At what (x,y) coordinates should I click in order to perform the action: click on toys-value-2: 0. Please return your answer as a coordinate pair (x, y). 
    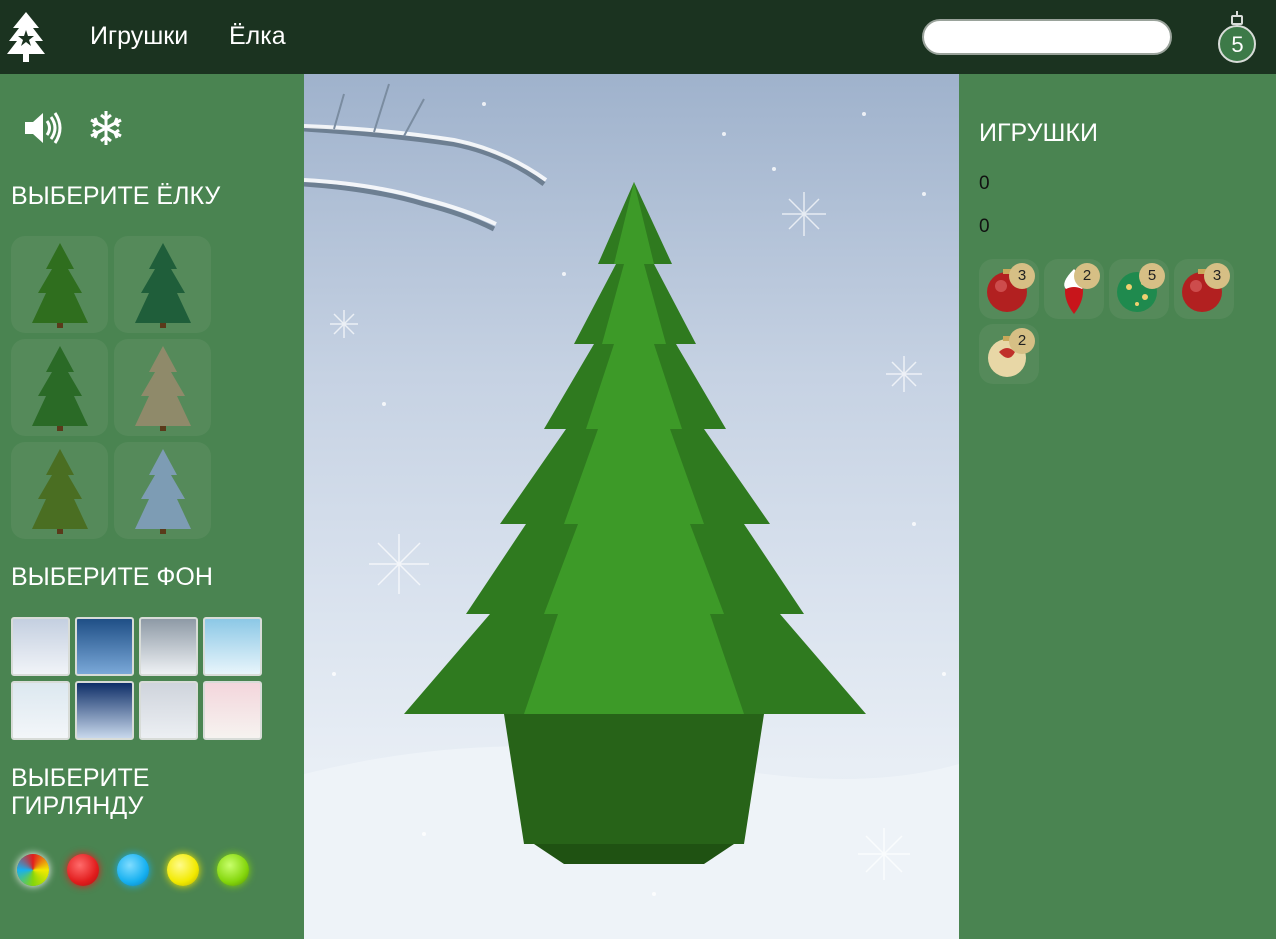
    Looking at the image, I should click on (984, 226).